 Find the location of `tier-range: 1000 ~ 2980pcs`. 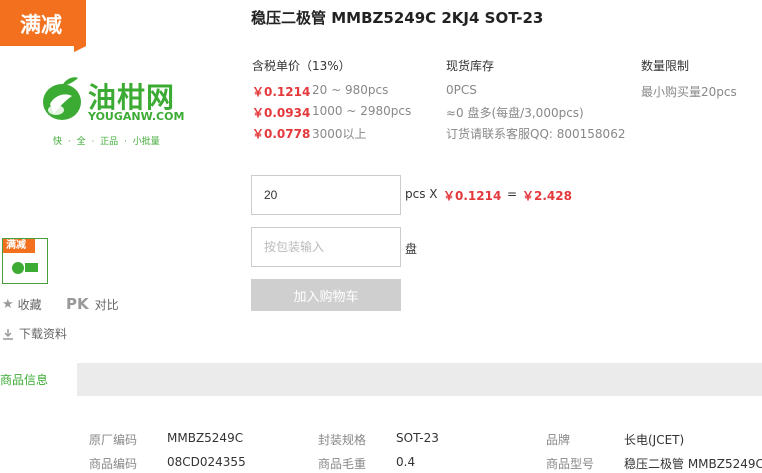

tier-range: 1000 ~ 2980pcs is located at coordinates (362, 111).